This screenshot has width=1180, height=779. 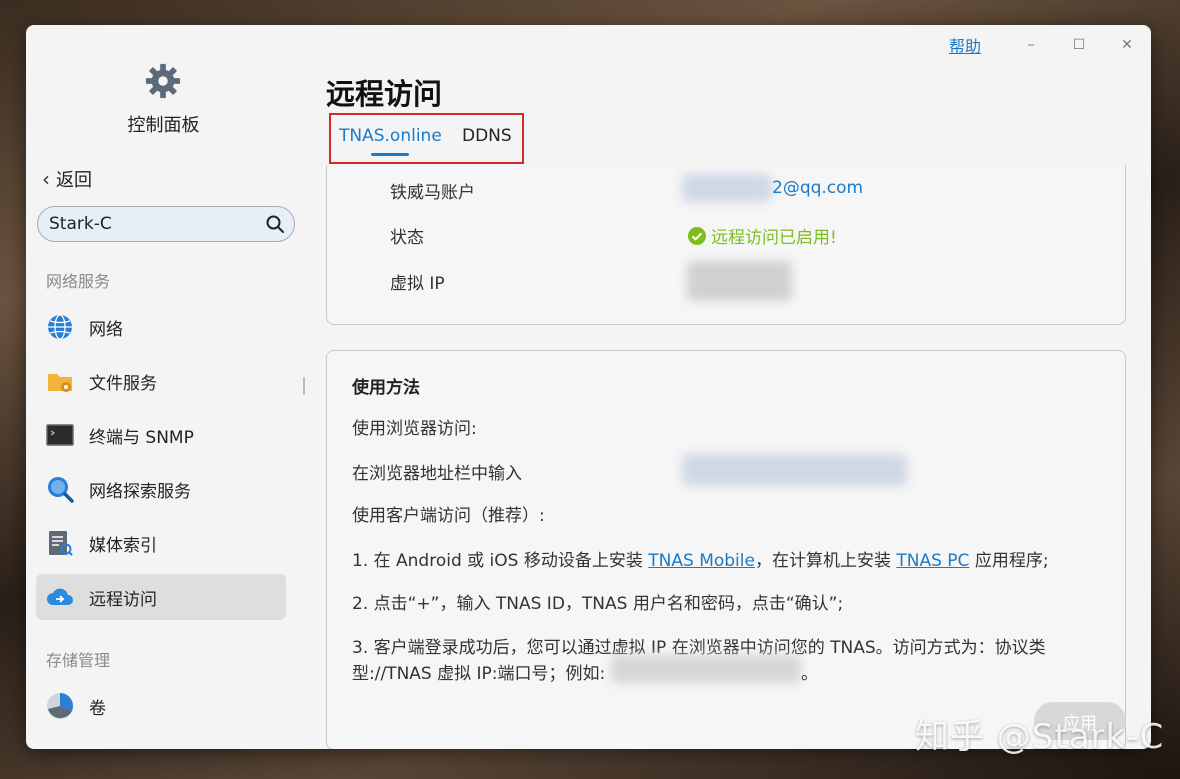 What do you see at coordinates (60, 706) in the screenshot?
I see `volume-pie-icon` at bounding box center [60, 706].